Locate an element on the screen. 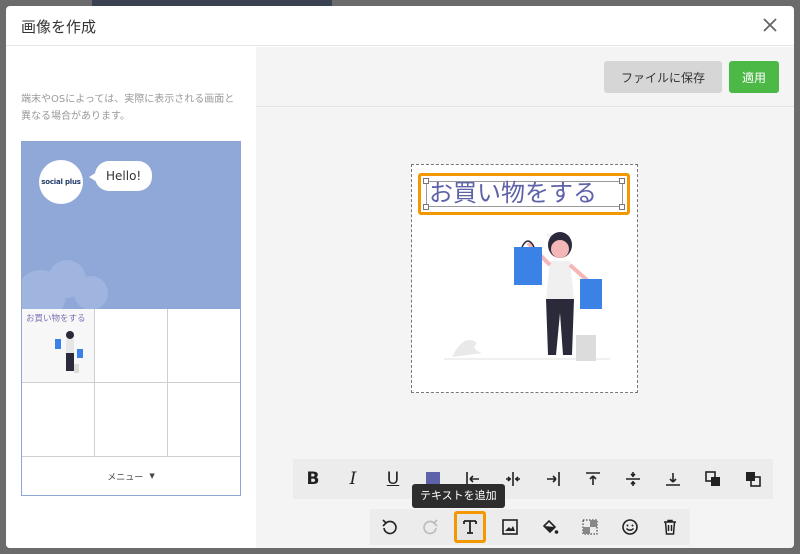 The height and width of the screenshot is (554, 800). redo-icon is located at coordinates (430, 527).